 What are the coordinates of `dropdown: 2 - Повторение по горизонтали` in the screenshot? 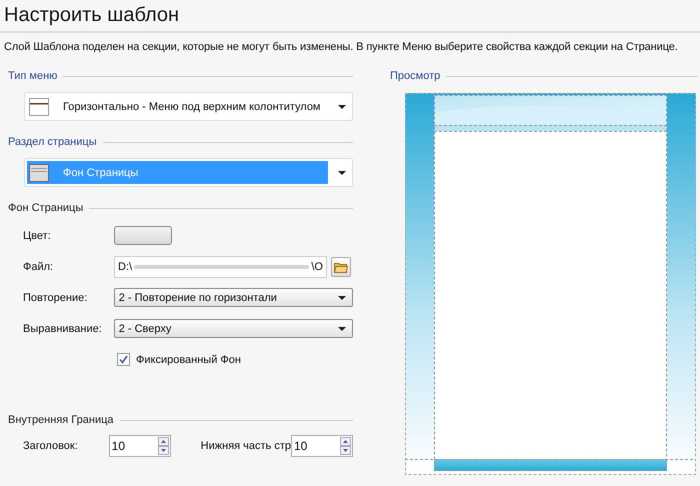 It's located at (233, 297).